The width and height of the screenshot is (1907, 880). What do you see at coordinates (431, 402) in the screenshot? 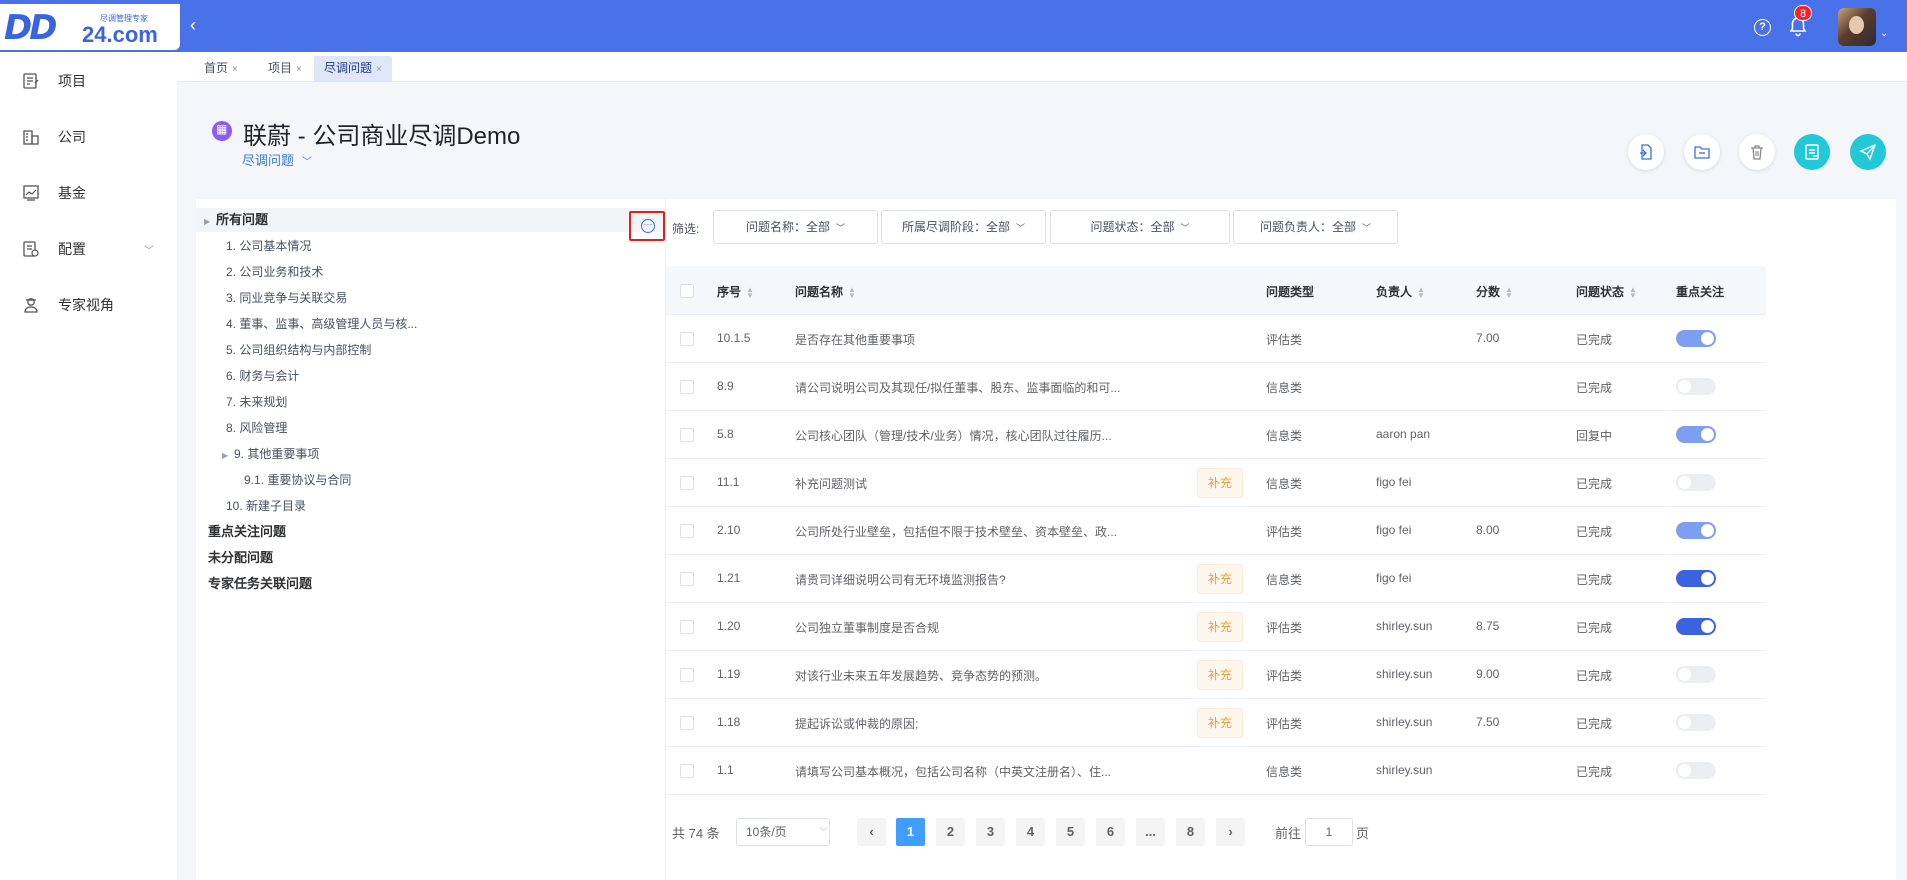
I see `tree-item: 7. 未来规划` at bounding box center [431, 402].